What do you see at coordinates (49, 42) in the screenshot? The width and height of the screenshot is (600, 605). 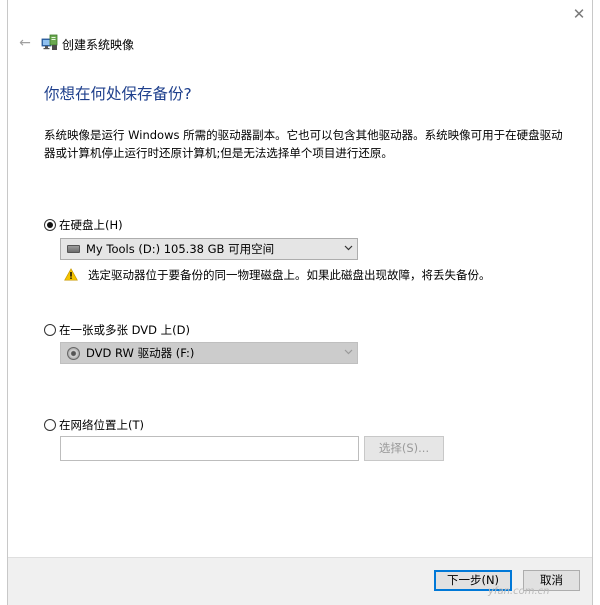 I see `system-backup-icon` at bounding box center [49, 42].